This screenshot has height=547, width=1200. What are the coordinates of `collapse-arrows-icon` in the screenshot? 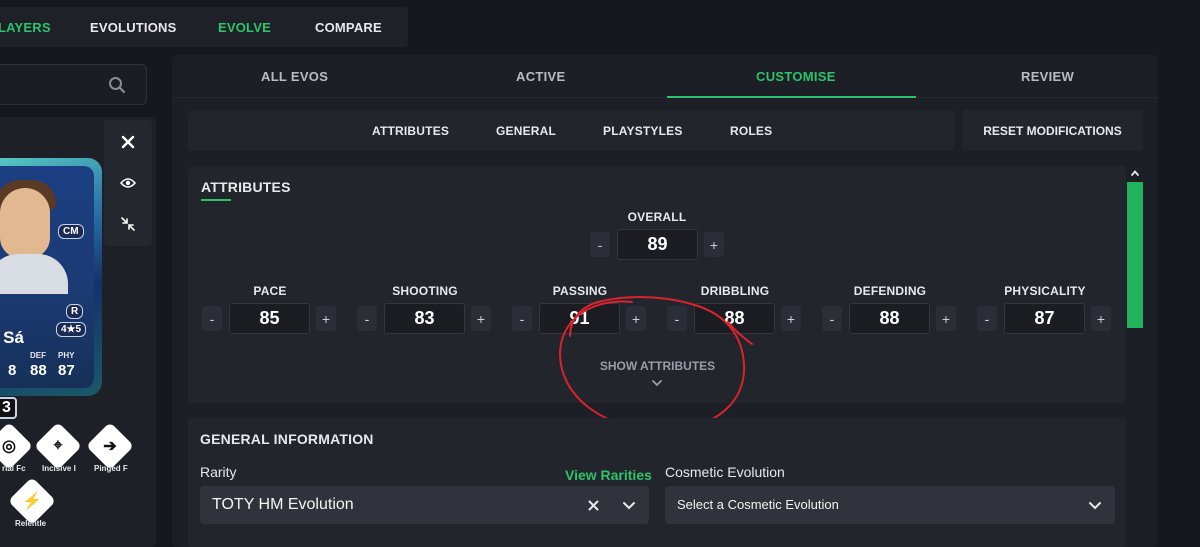 It's located at (128, 224).